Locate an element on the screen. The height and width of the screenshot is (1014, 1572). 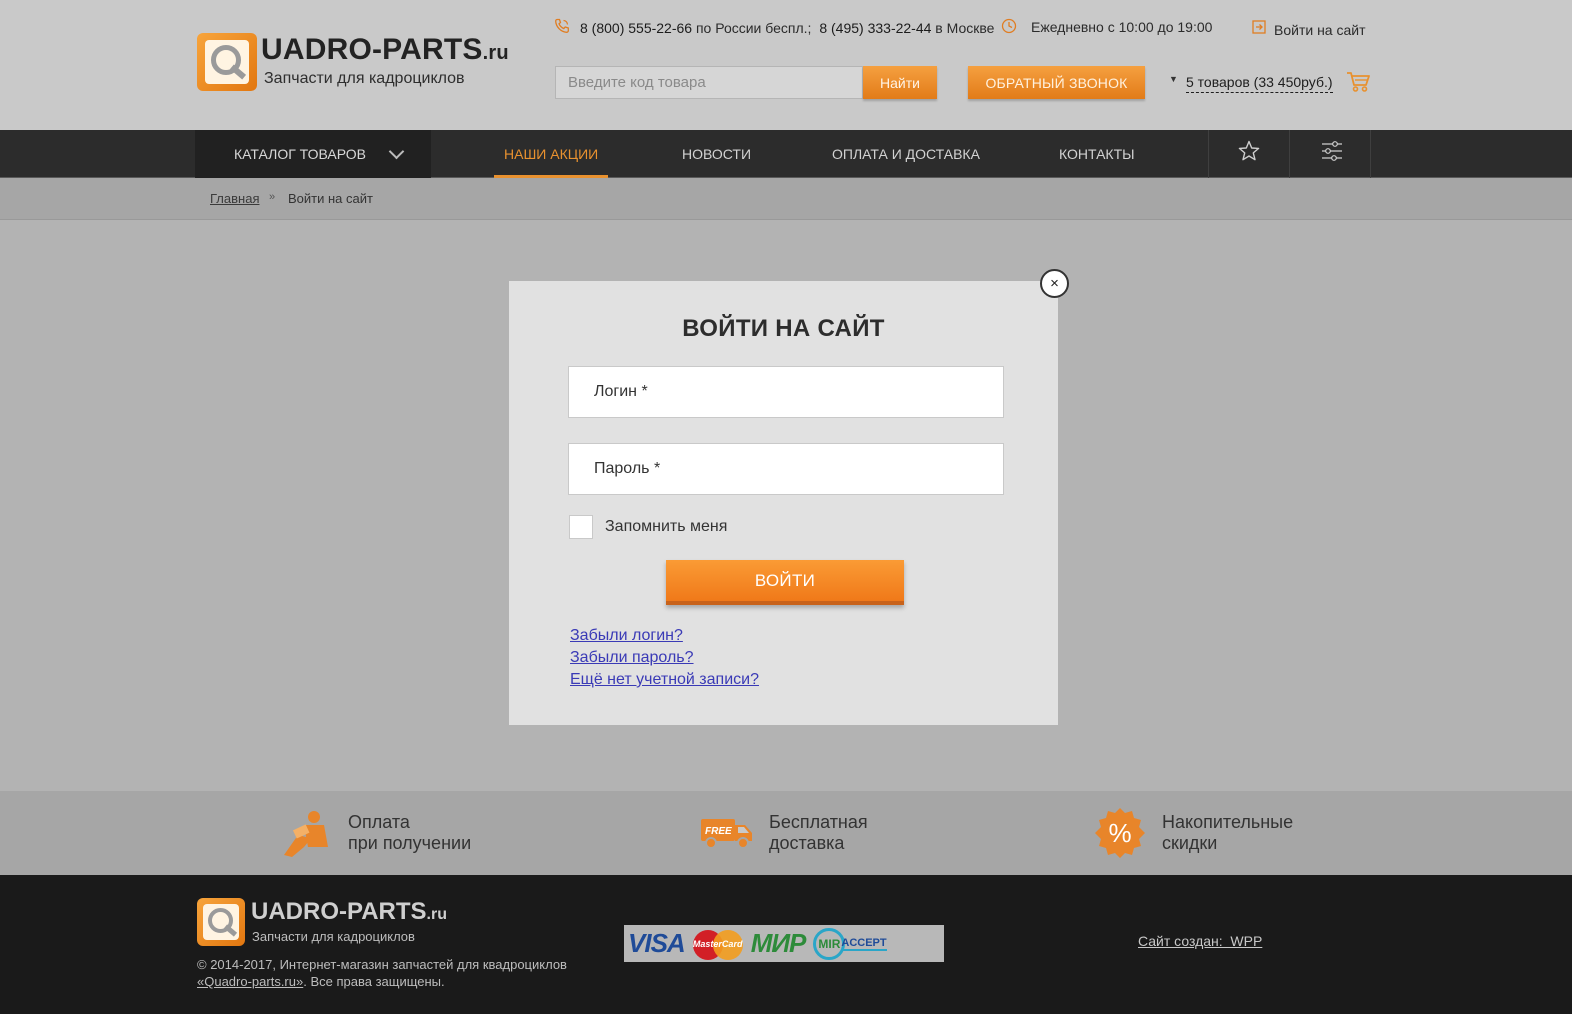
login-field is located at coordinates (786, 392).